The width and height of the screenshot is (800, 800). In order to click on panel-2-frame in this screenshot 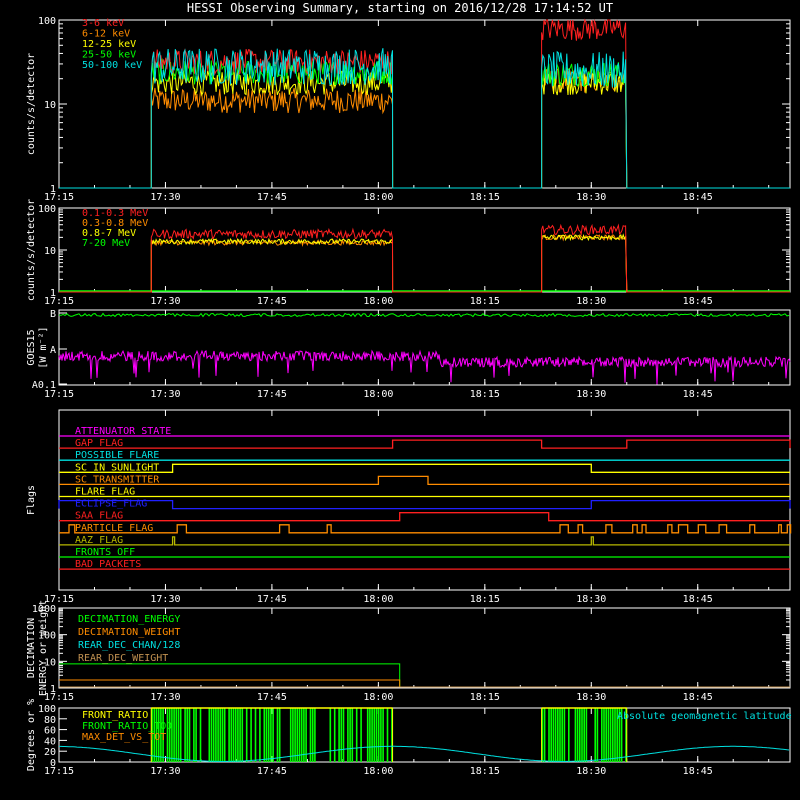, I will do `click(424, 250)`.